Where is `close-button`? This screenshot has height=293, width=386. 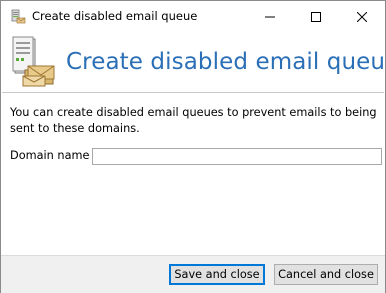
close-button is located at coordinates (362, 16).